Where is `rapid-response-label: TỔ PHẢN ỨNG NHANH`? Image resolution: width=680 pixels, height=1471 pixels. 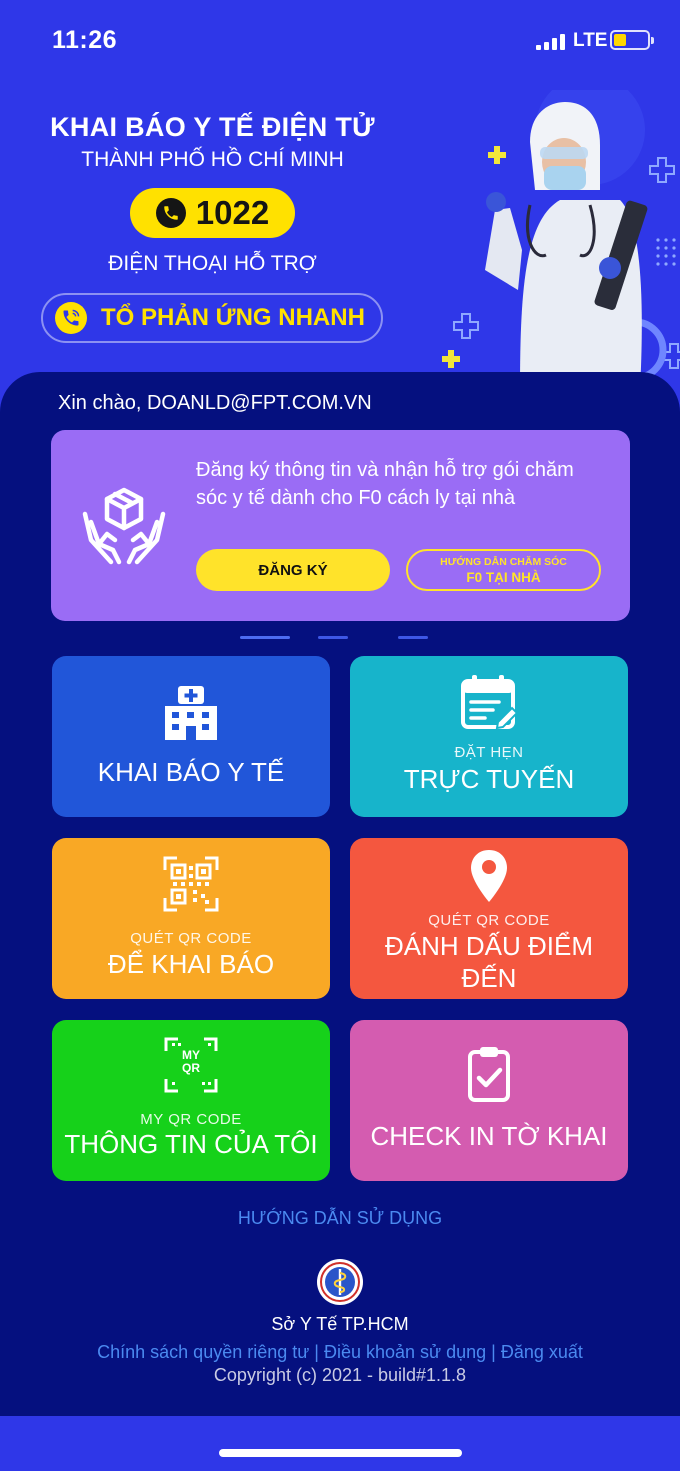 rapid-response-label: TỔ PHẢN ỨNG NHANH is located at coordinates (233, 317).